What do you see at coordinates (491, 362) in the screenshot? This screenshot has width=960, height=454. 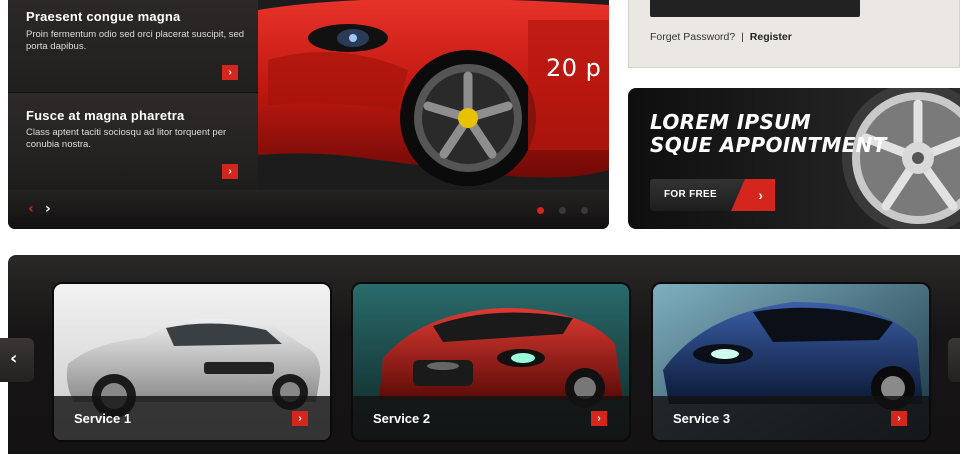 I see `service-card: Service 2 ›` at bounding box center [491, 362].